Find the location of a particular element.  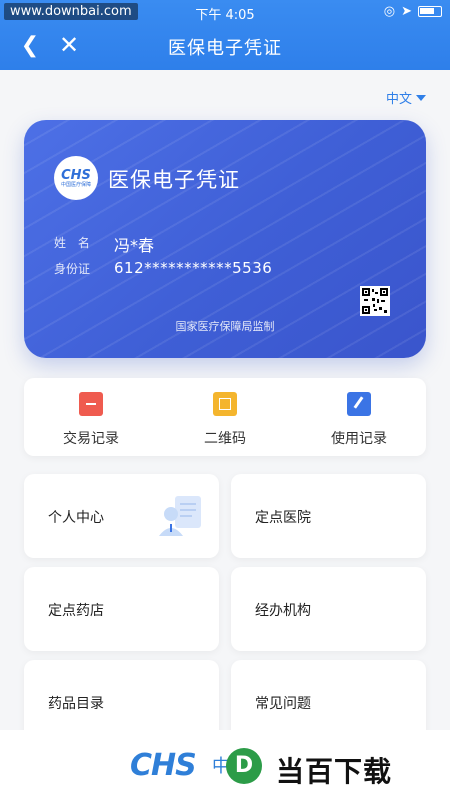

name-value: 冯*春 is located at coordinates (134, 245).